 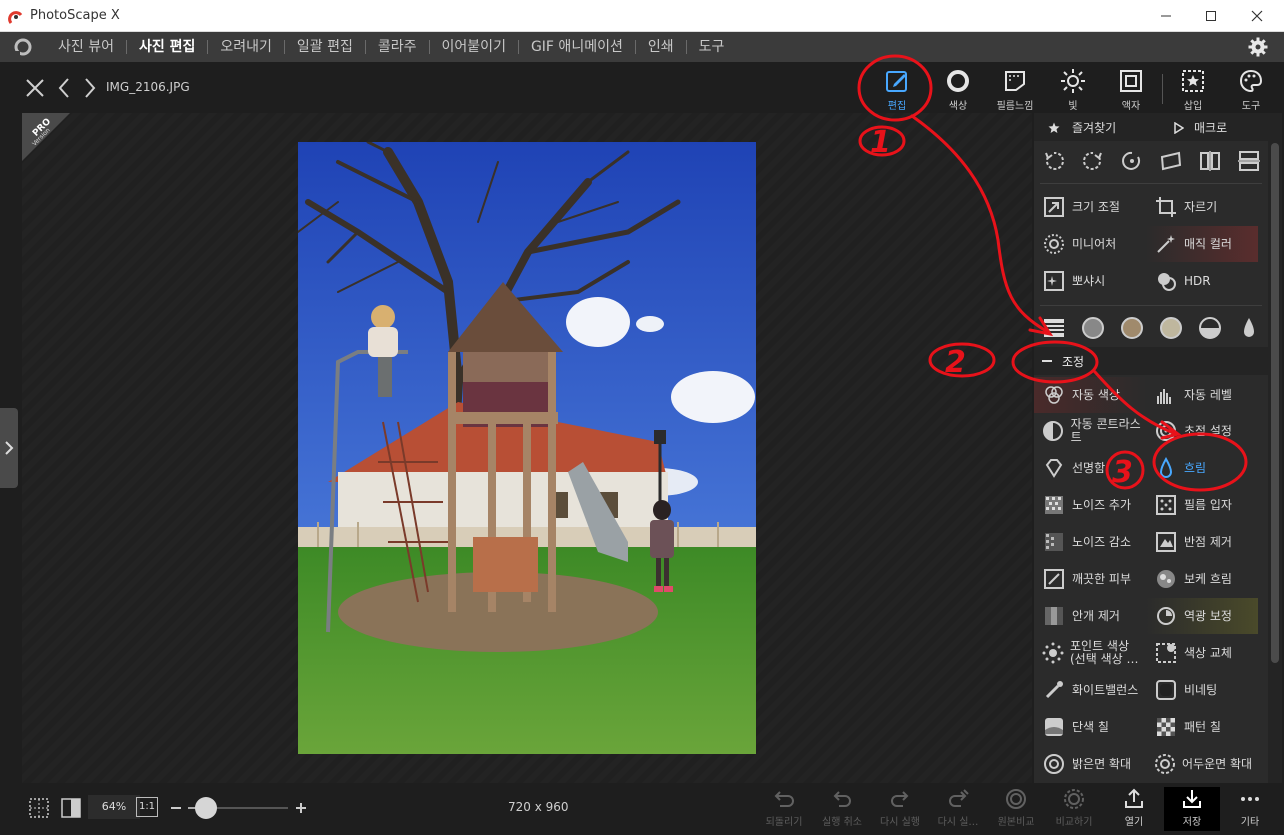 I want to click on tool-sharpen: 선명함, so click(x=1090, y=468).